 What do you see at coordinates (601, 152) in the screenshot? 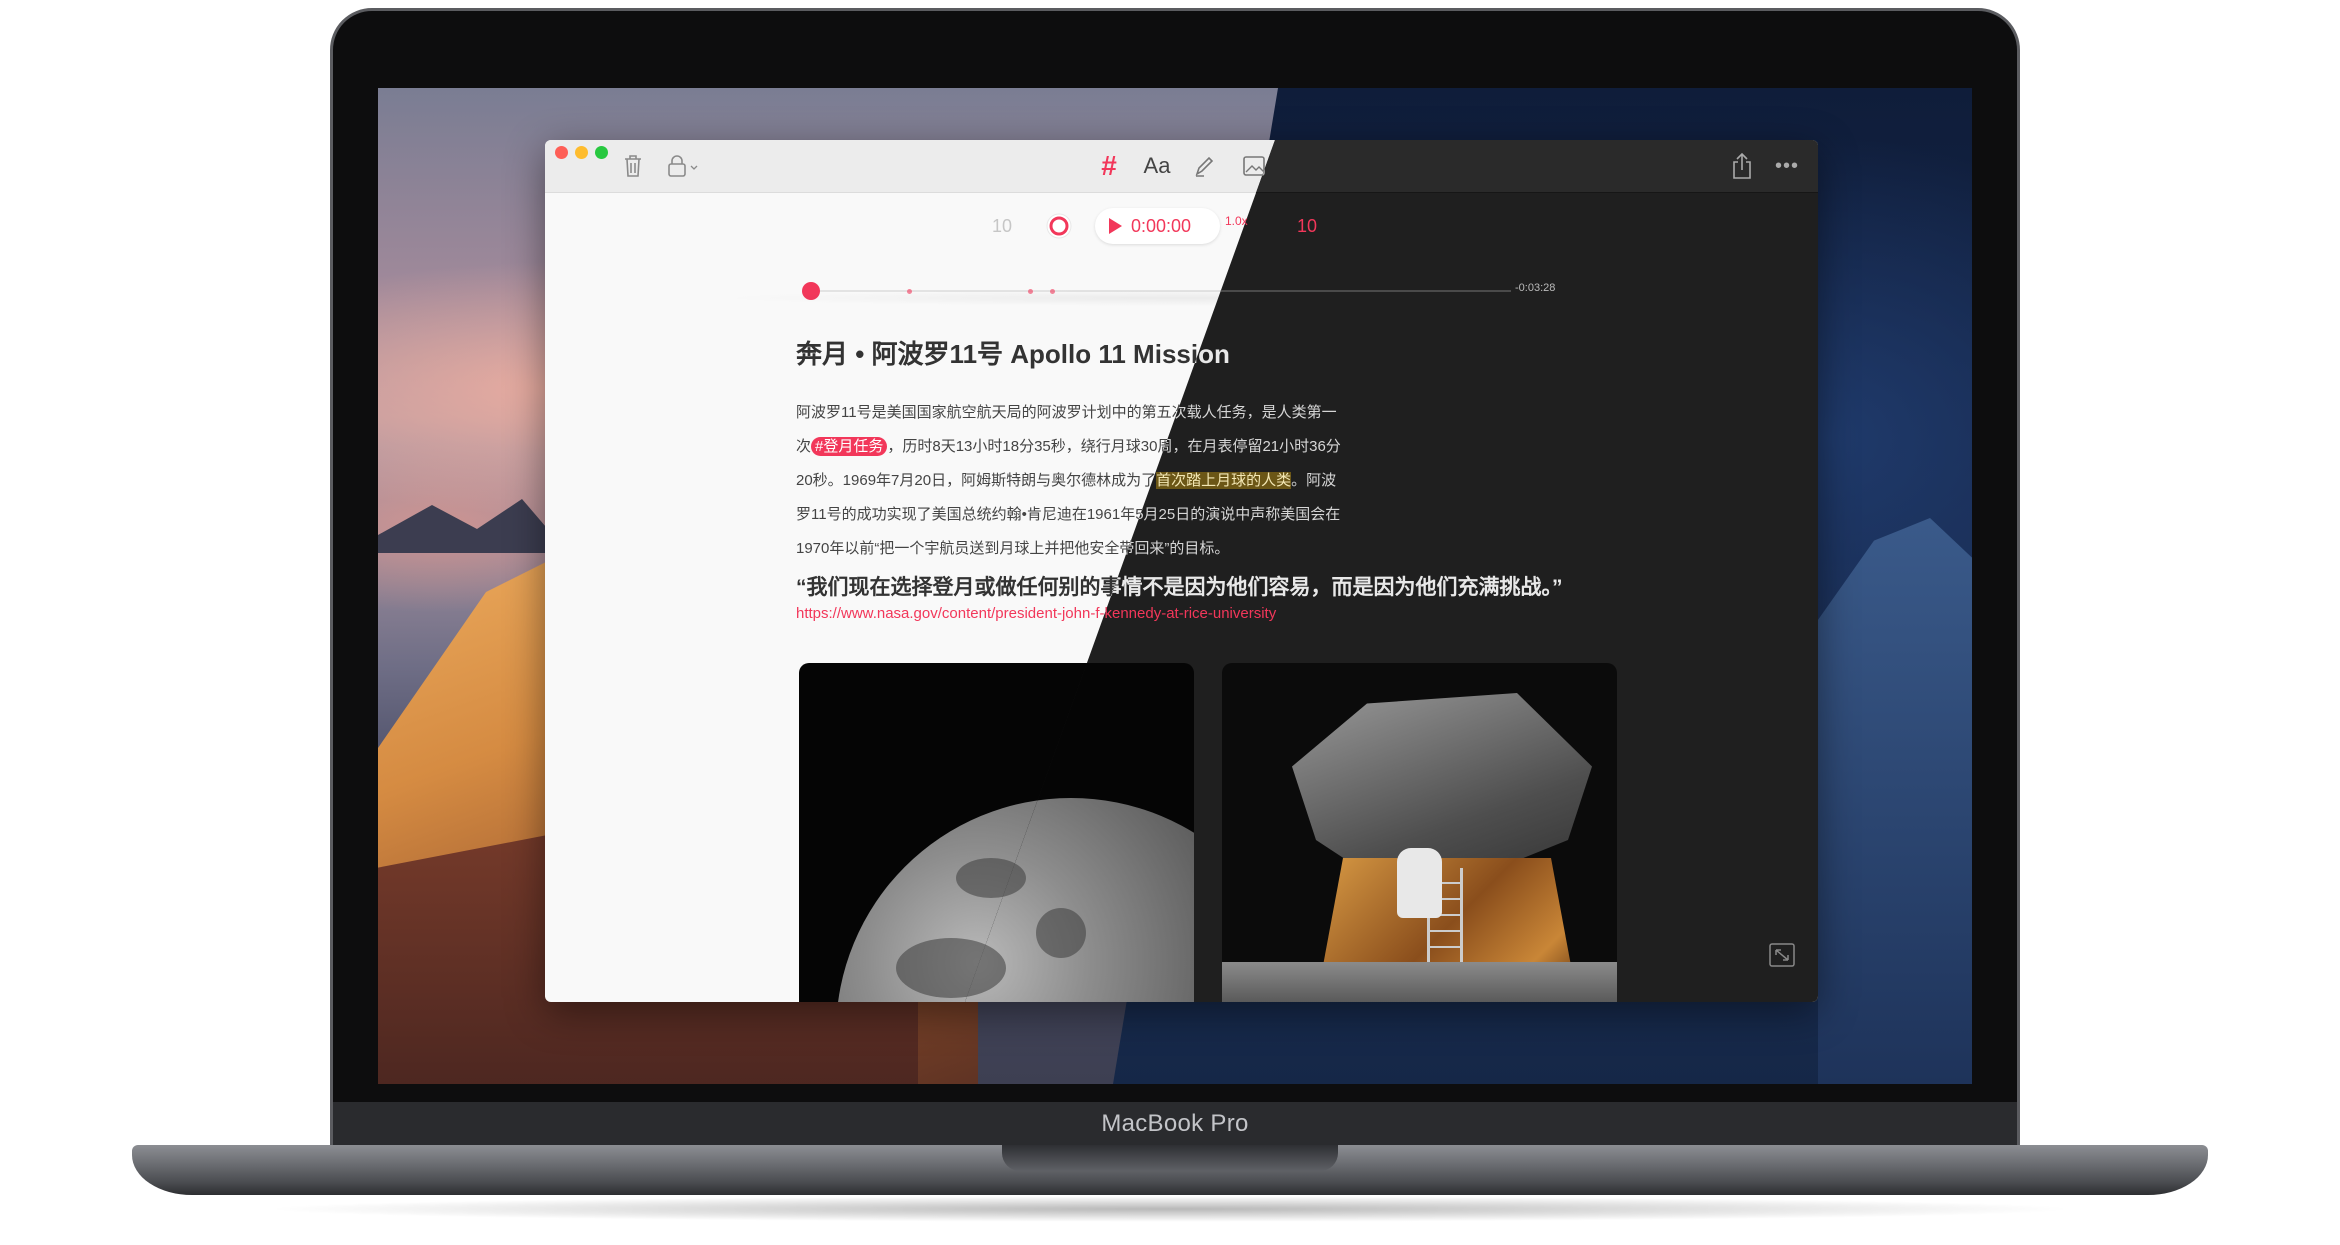
I see `zoom-button` at bounding box center [601, 152].